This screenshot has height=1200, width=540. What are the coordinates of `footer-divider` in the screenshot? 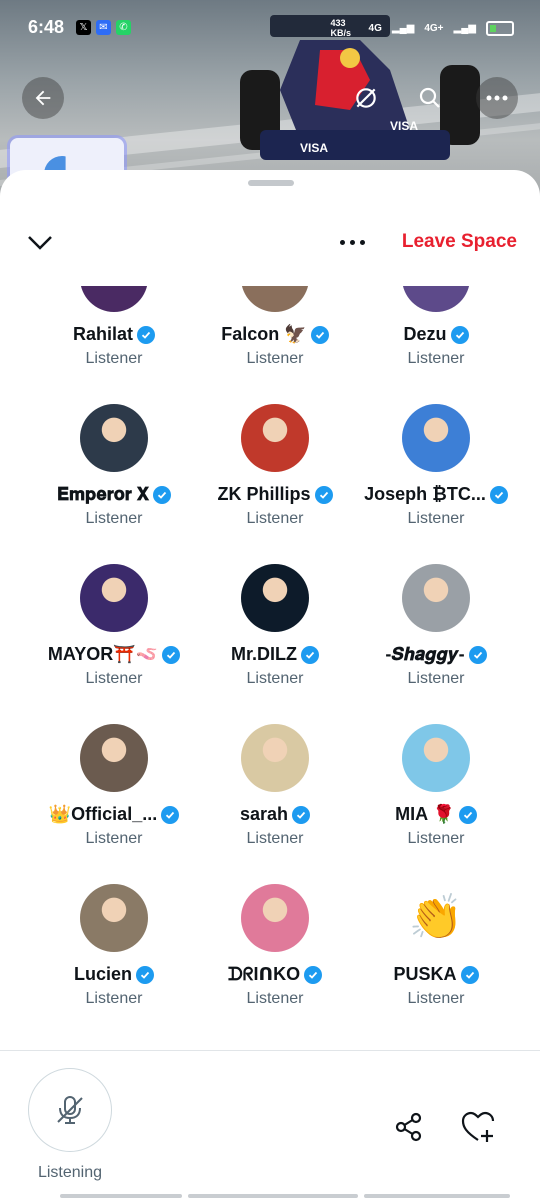 It's located at (270, 1050).